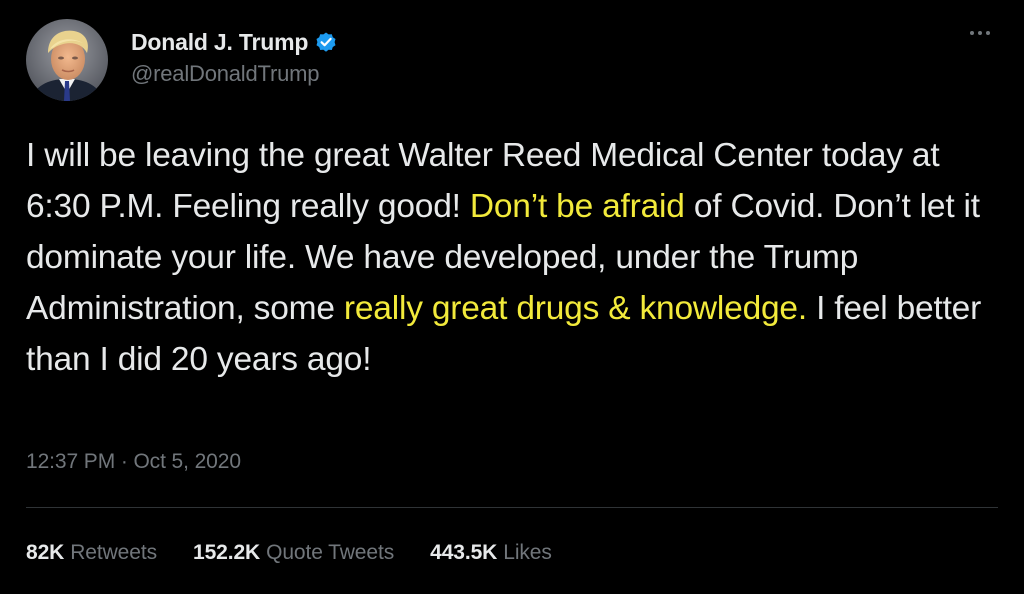 This screenshot has height=594, width=1024. I want to click on likes-count: 443.5K, so click(464, 552).